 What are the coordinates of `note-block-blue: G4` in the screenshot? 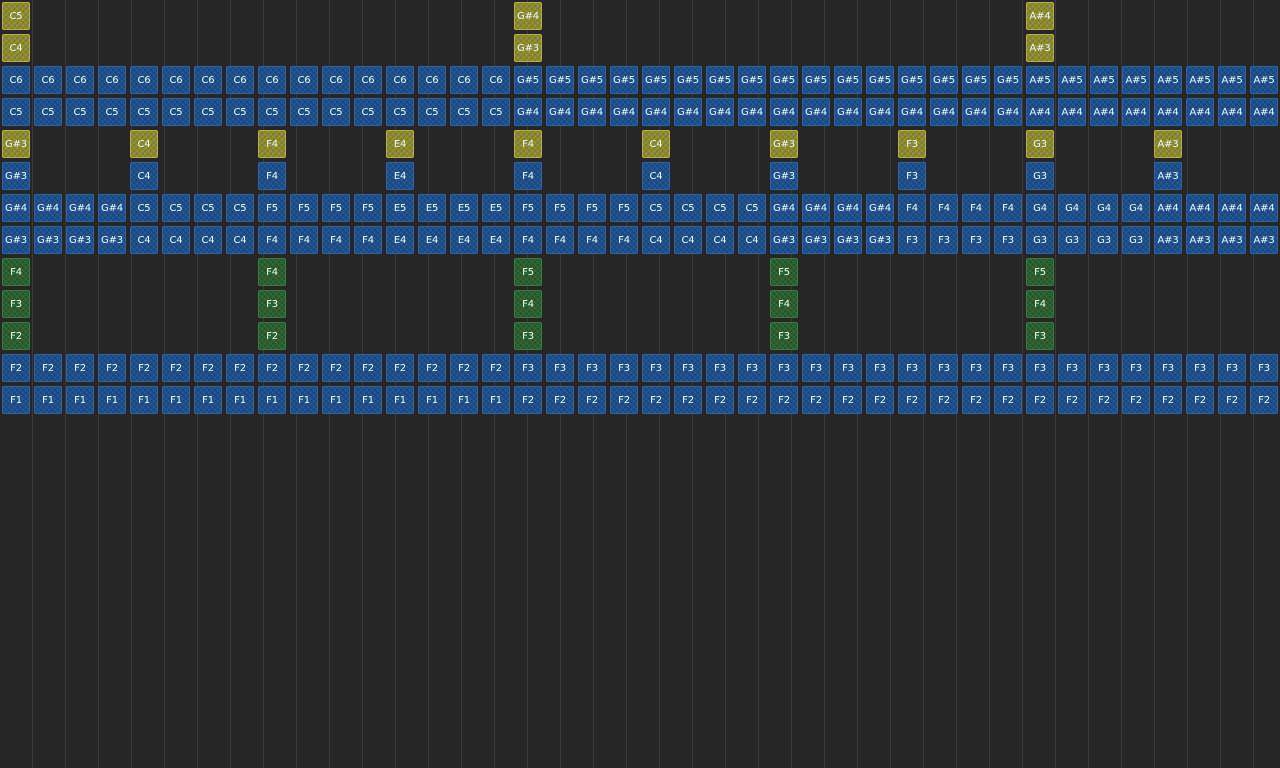 It's located at (1040, 208).